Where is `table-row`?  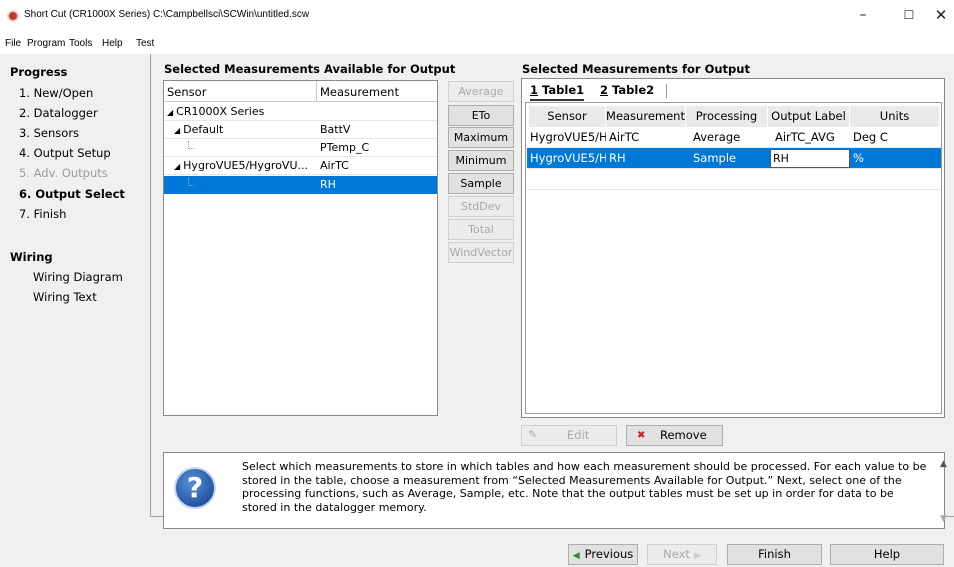 table-row is located at coordinates (734, 179).